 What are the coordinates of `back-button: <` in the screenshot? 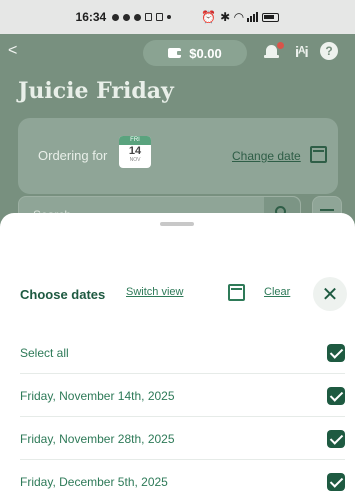 It's located at (12, 51).